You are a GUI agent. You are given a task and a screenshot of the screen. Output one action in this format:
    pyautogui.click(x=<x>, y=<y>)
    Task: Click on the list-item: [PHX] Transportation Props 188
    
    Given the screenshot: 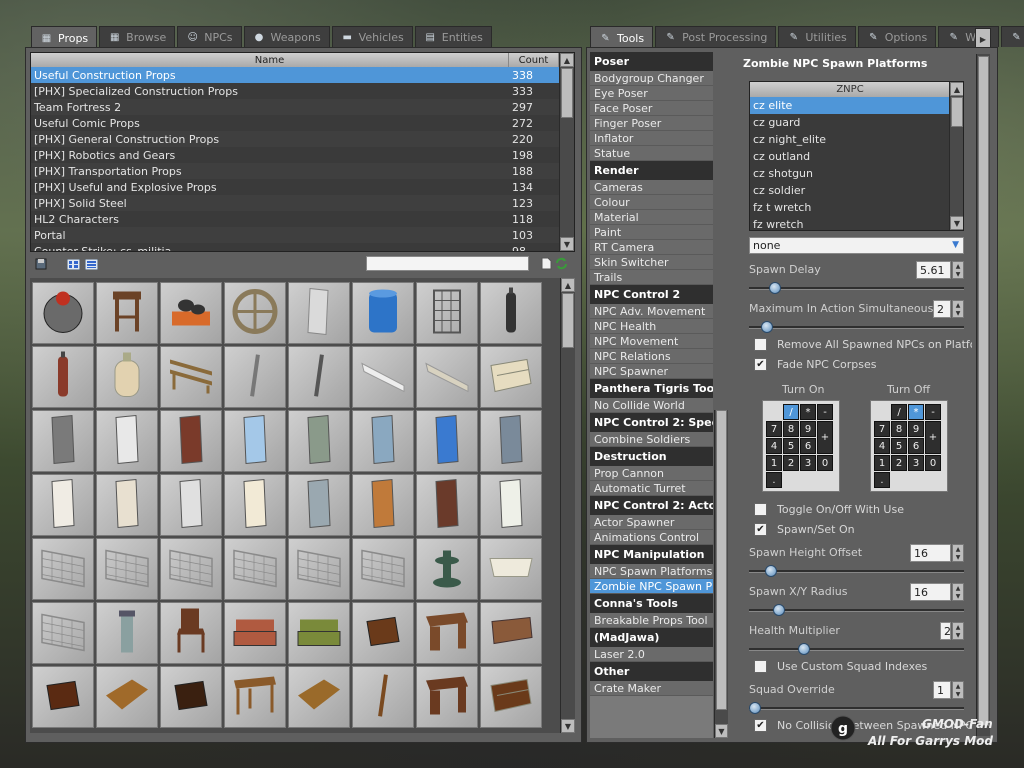 What is the action you would take?
    pyautogui.click(x=302, y=171)
    